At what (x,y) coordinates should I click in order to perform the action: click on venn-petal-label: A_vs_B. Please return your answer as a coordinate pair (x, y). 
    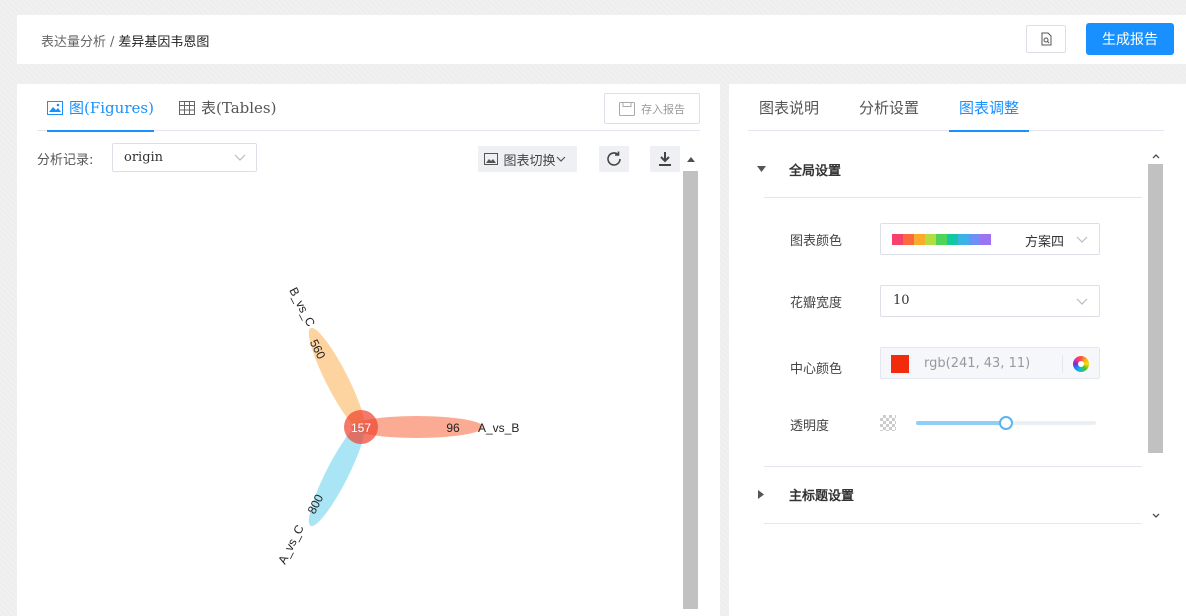
    Looking at the image, I should click on (498, 428).